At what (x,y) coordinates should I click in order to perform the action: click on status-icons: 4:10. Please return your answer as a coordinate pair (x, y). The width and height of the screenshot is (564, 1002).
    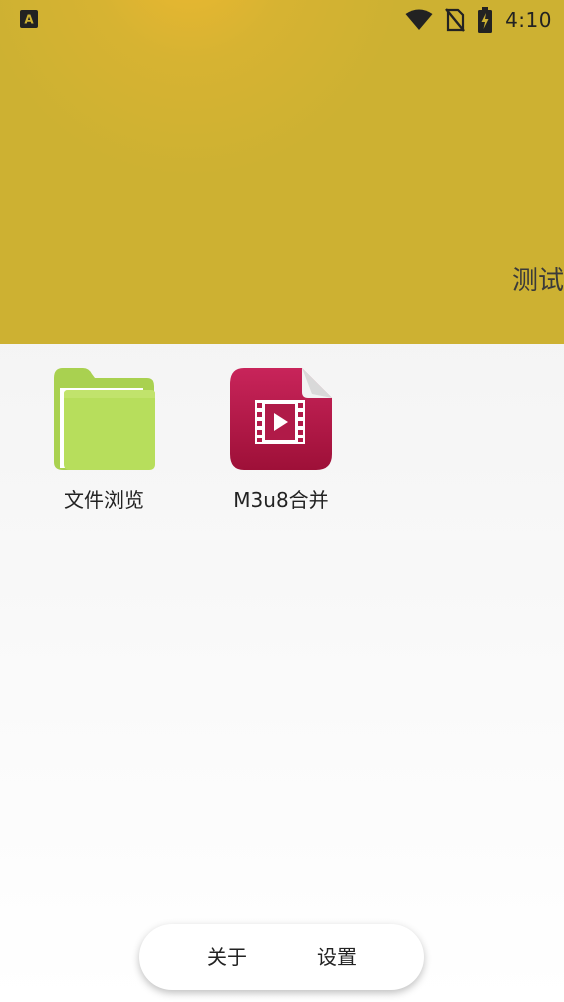
    Looking at the image, I should click on (478, 20).